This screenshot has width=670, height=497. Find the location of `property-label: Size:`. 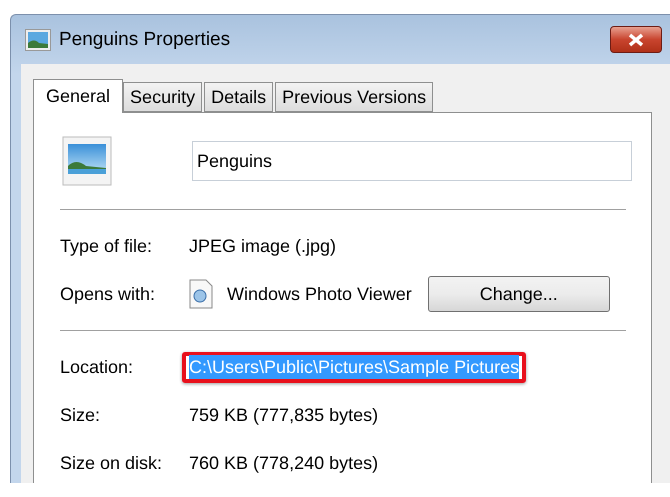

property-label: Size: is located at coordinates (81, 415).